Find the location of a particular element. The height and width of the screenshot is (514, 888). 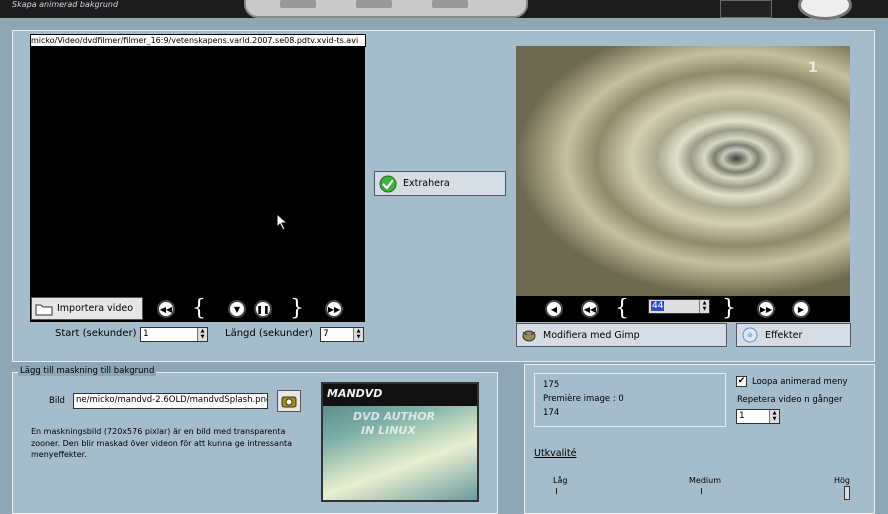

pause-icon: ❚❚ is located at coordinates (263, 309).